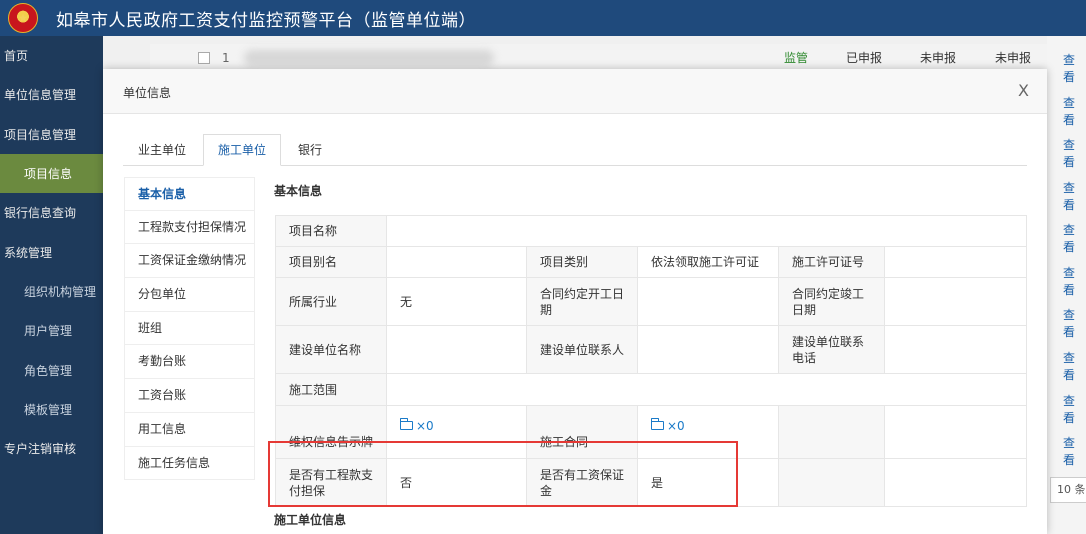 Image resolution: width=1086 pixels, height=534 pixels. What do you see at coordinates (575, 150) in the screenshot?
I see `unit-tabs: 业主单位 施工单位 银行` at bounding box center [575, 150].